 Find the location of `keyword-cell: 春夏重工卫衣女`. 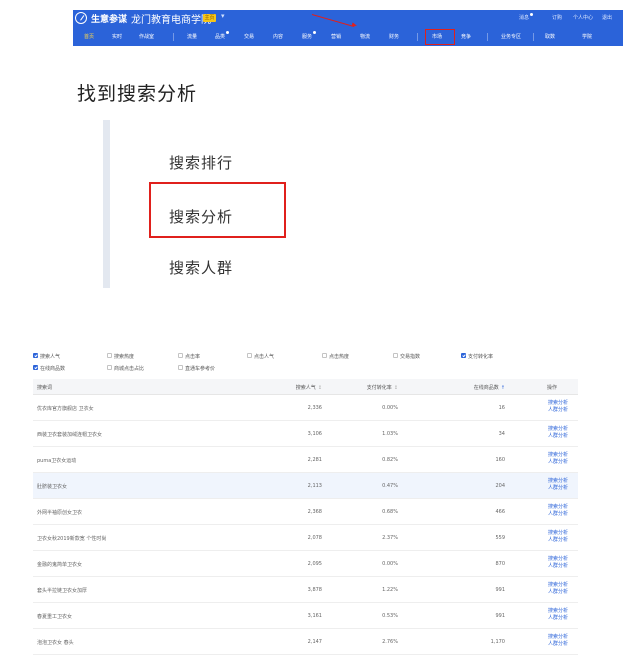

keyword-cell: 春夏重工卫衣女 is located at coordinates (54, 616).